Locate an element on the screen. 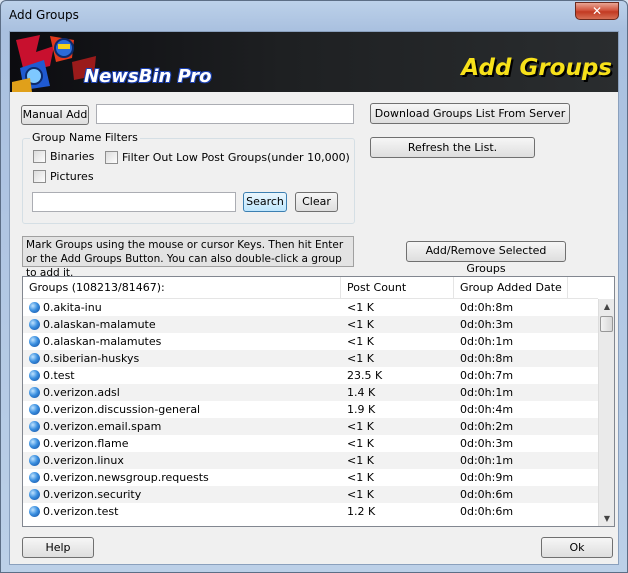  pictures-checkbox: Pictures is located at coordinates (63, 176).